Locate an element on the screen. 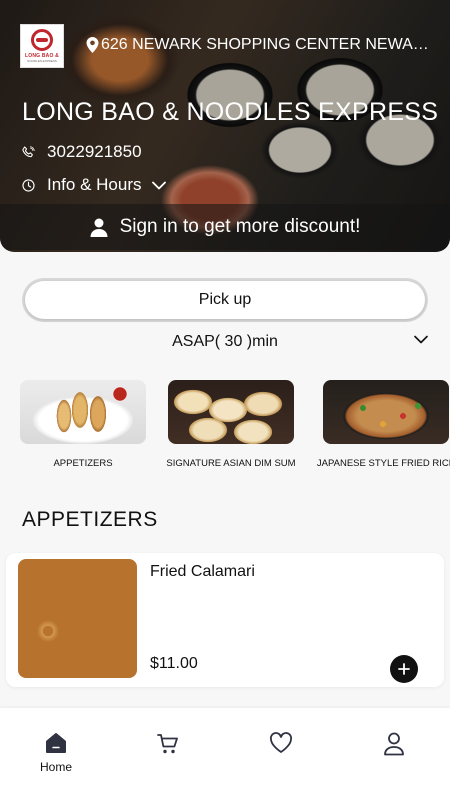 Image resolution: width=450 pixels, height=800 pixels. pickup-time-select: ASAP( 30 )min is located at coordinates (225, 342).